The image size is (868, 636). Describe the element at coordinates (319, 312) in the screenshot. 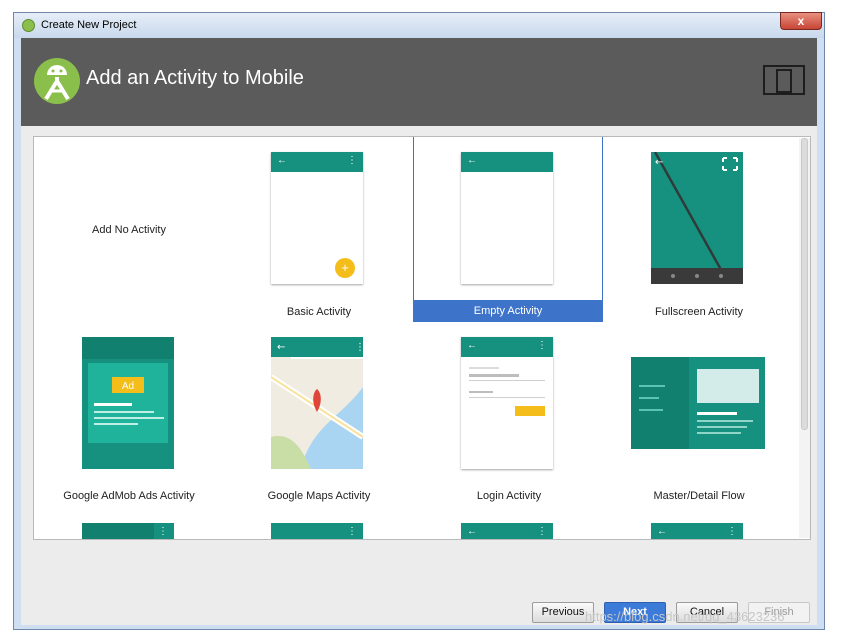

I see `tile-label: Basic Activity` at that location.